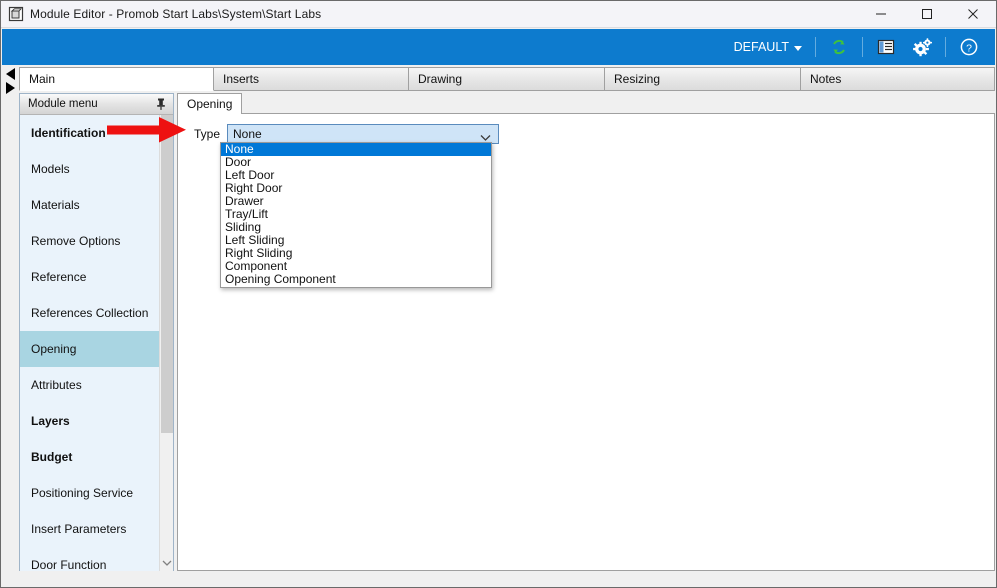 This screenshot has height=588, width=997. Describe the element at coordinates (498, 47) in the screenshot. I see `ribbon-bar: DEFAULT ?` at that location.